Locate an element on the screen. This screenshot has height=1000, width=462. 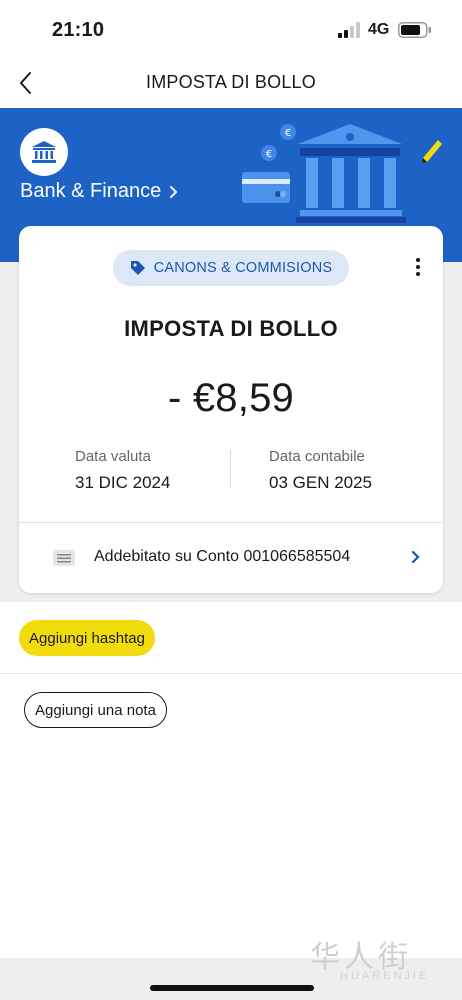
page-title: IMPOSTA DI BOLLO is located at coordinates (231, 82).